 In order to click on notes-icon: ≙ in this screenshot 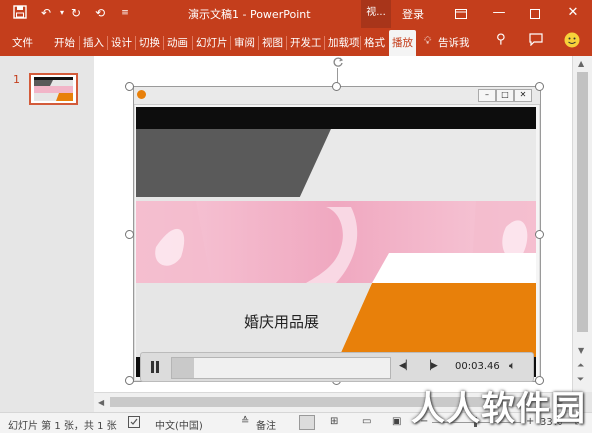, I will do `click(245, 421)`.